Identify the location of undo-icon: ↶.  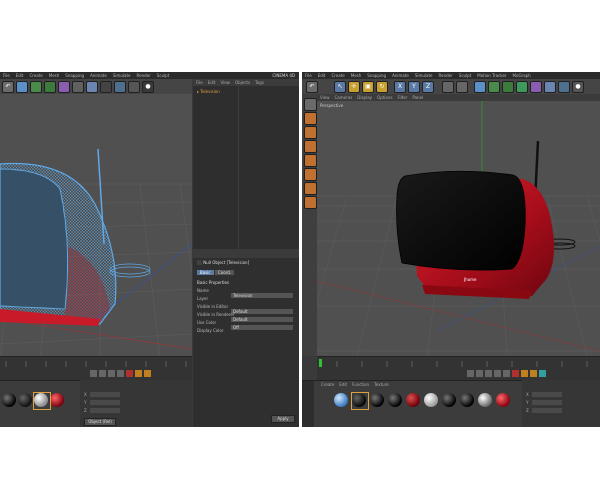
(8, 87).